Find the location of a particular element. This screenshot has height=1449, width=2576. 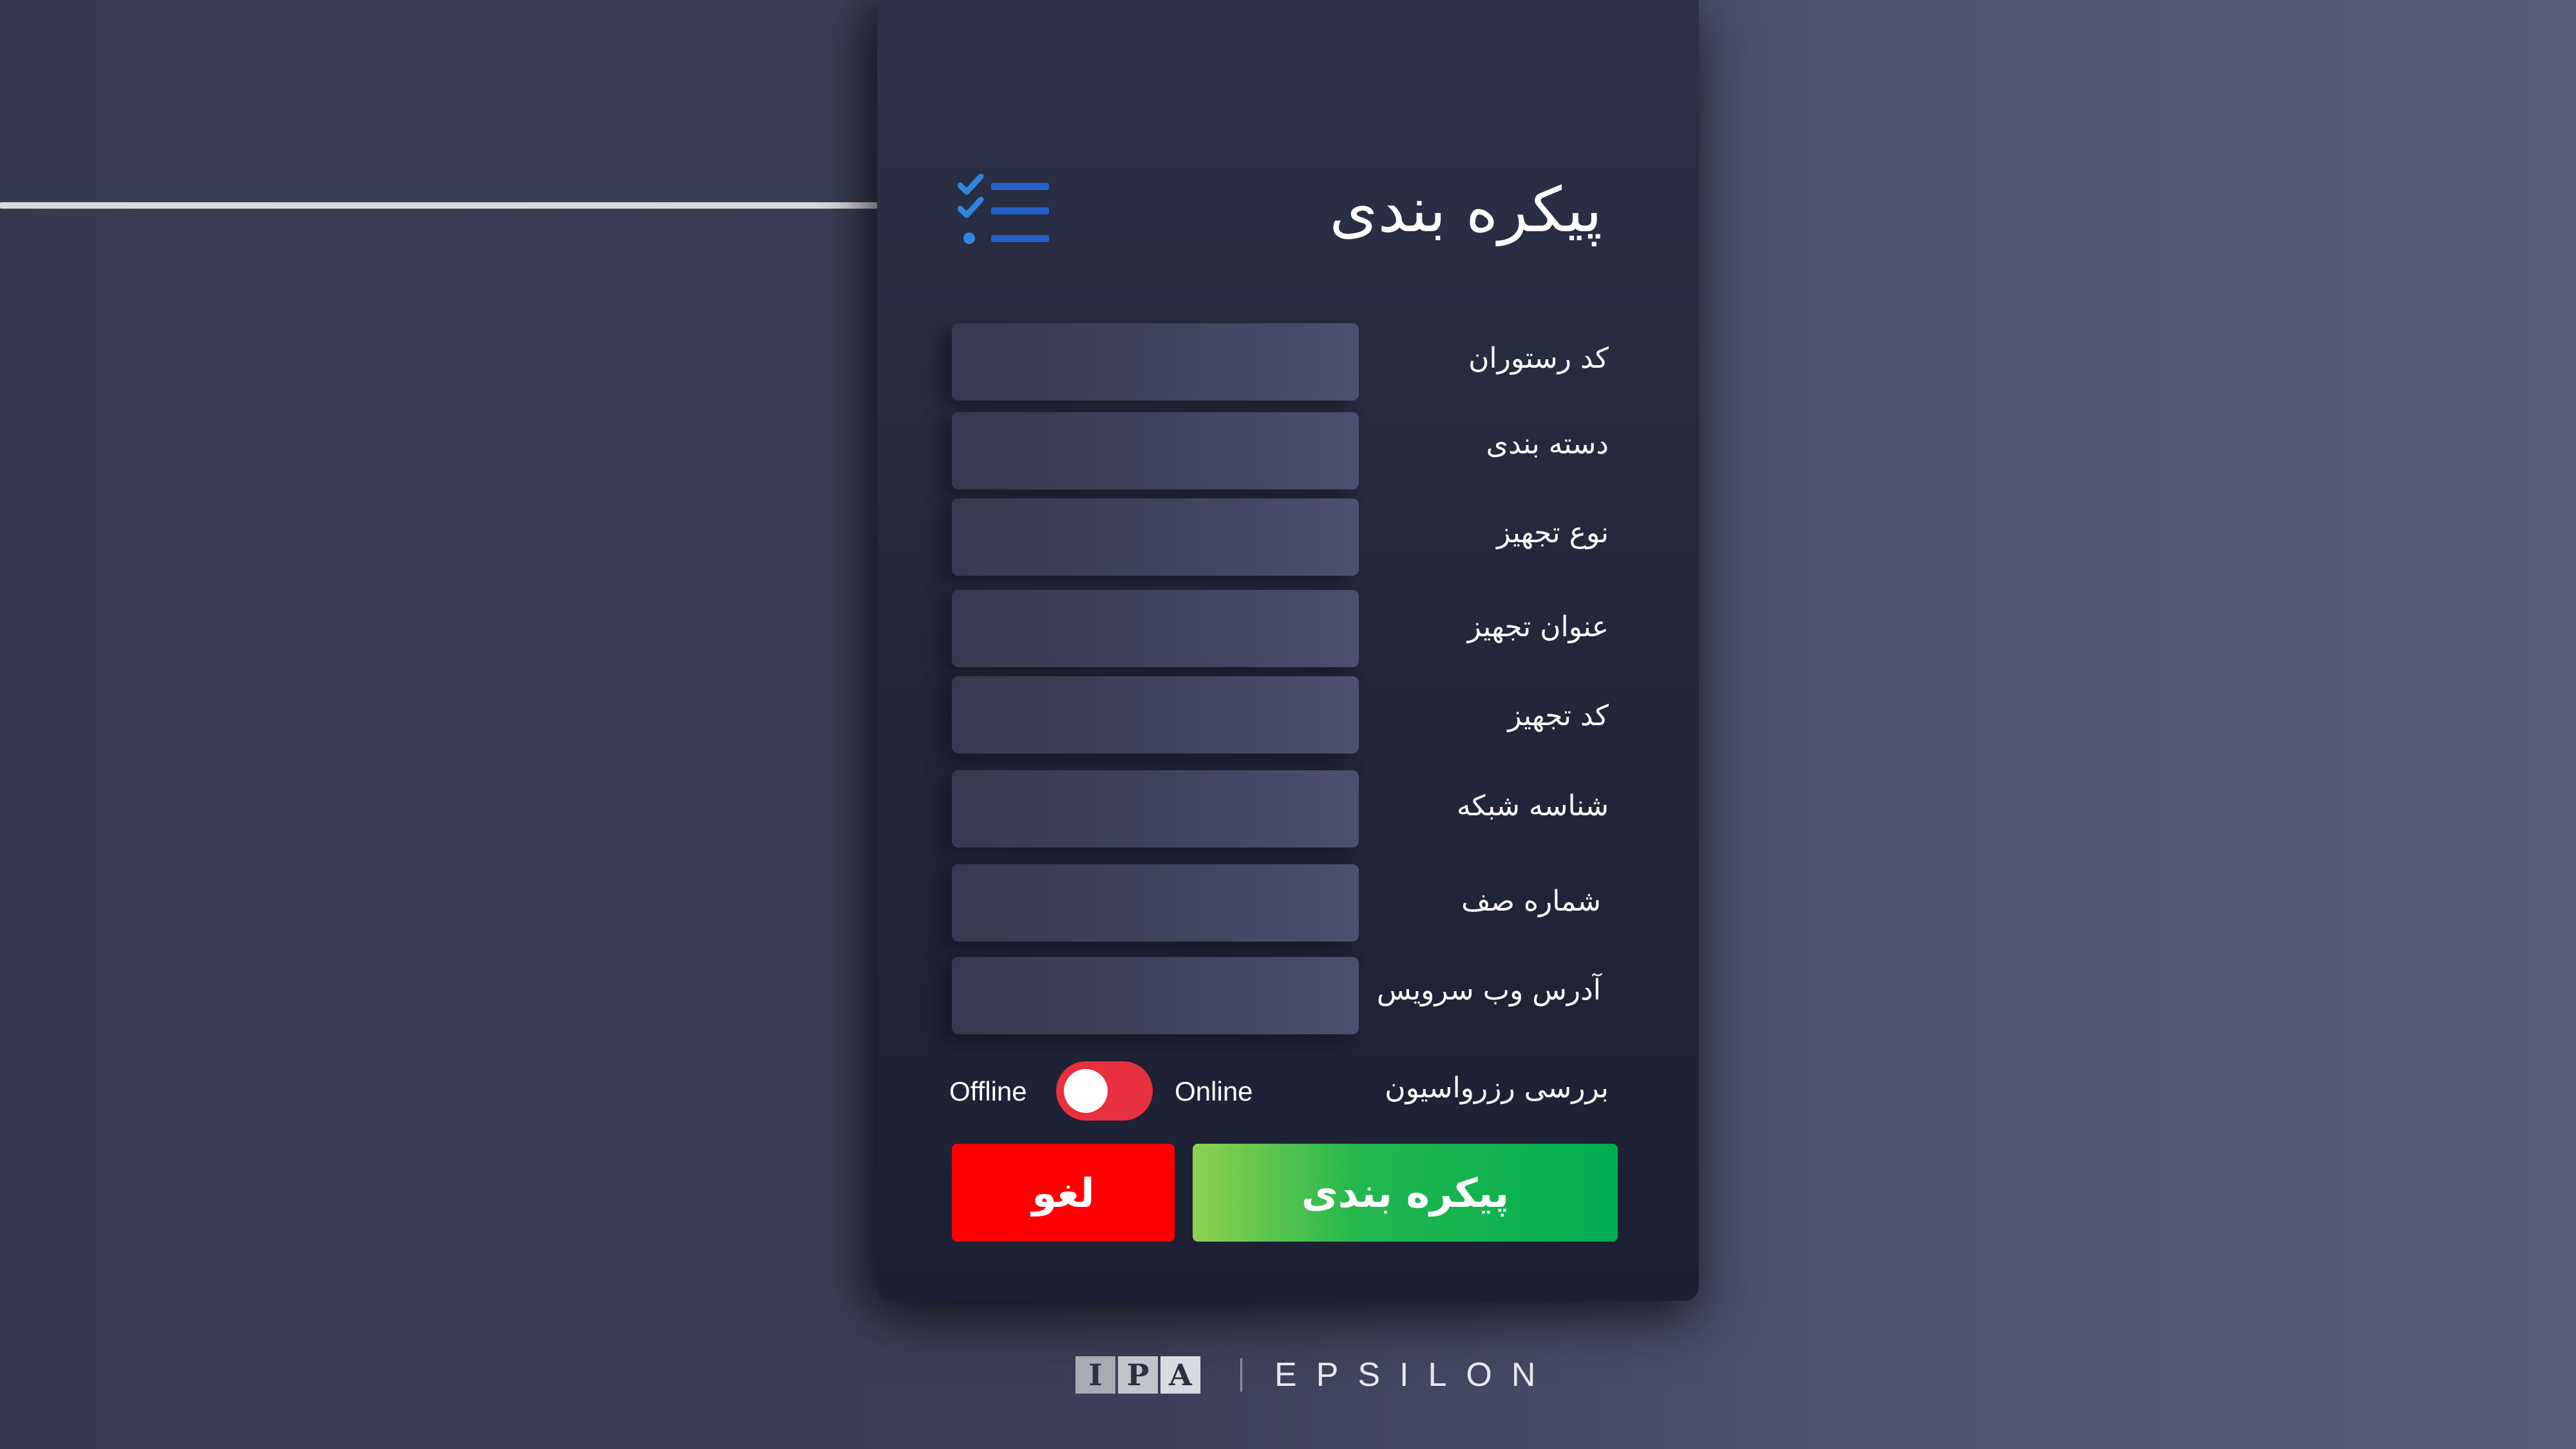

footer-divider is located at coordinates (1241, 1375).